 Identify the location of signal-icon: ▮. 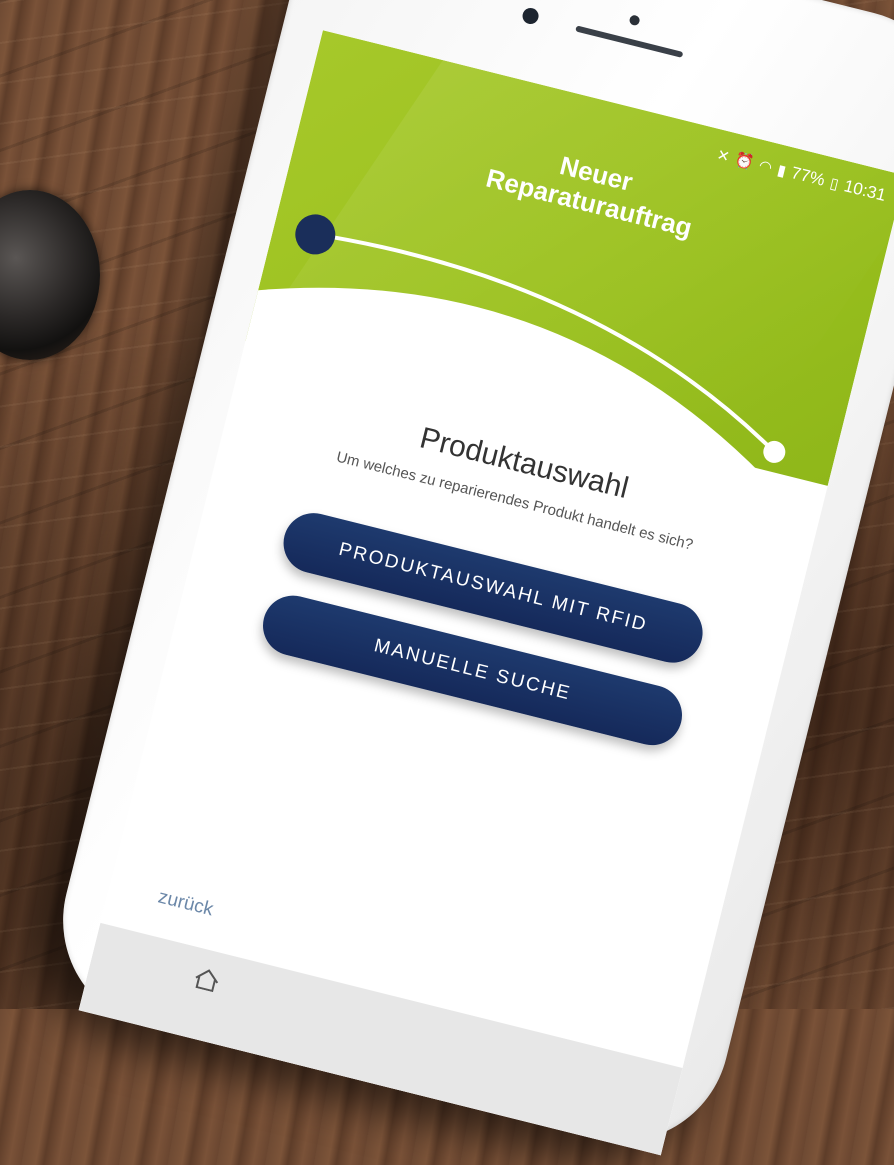
(781, 171).